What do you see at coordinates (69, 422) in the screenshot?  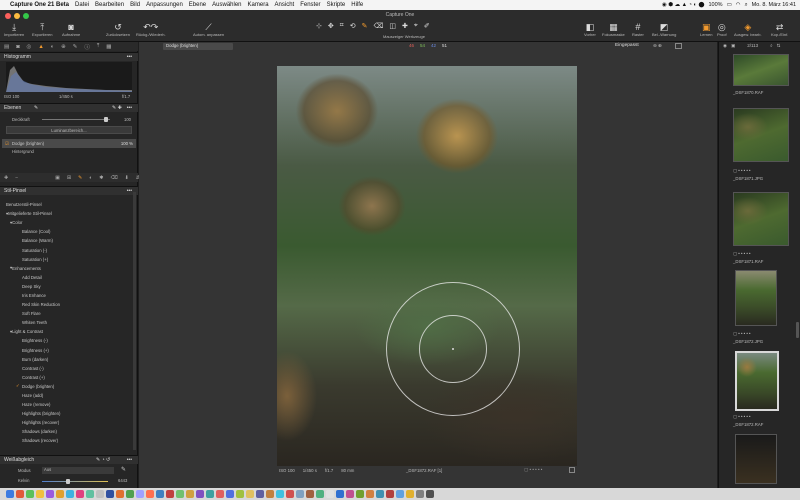 I see `list-item: Highlights (recover)` at bounding box center [69, 422].